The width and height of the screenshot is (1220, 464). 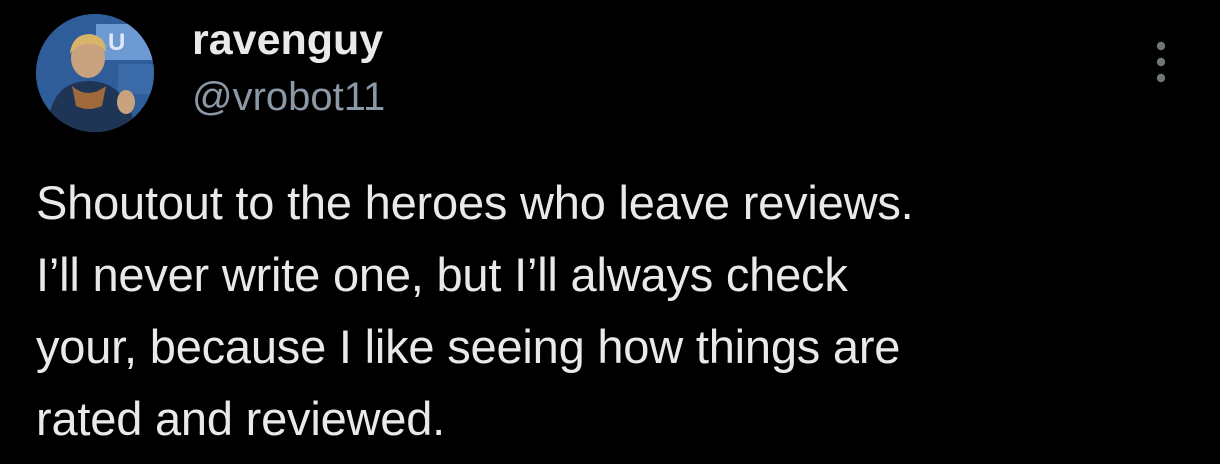 I want to click on display-name: ravenguy, so click(x=287, y=40).